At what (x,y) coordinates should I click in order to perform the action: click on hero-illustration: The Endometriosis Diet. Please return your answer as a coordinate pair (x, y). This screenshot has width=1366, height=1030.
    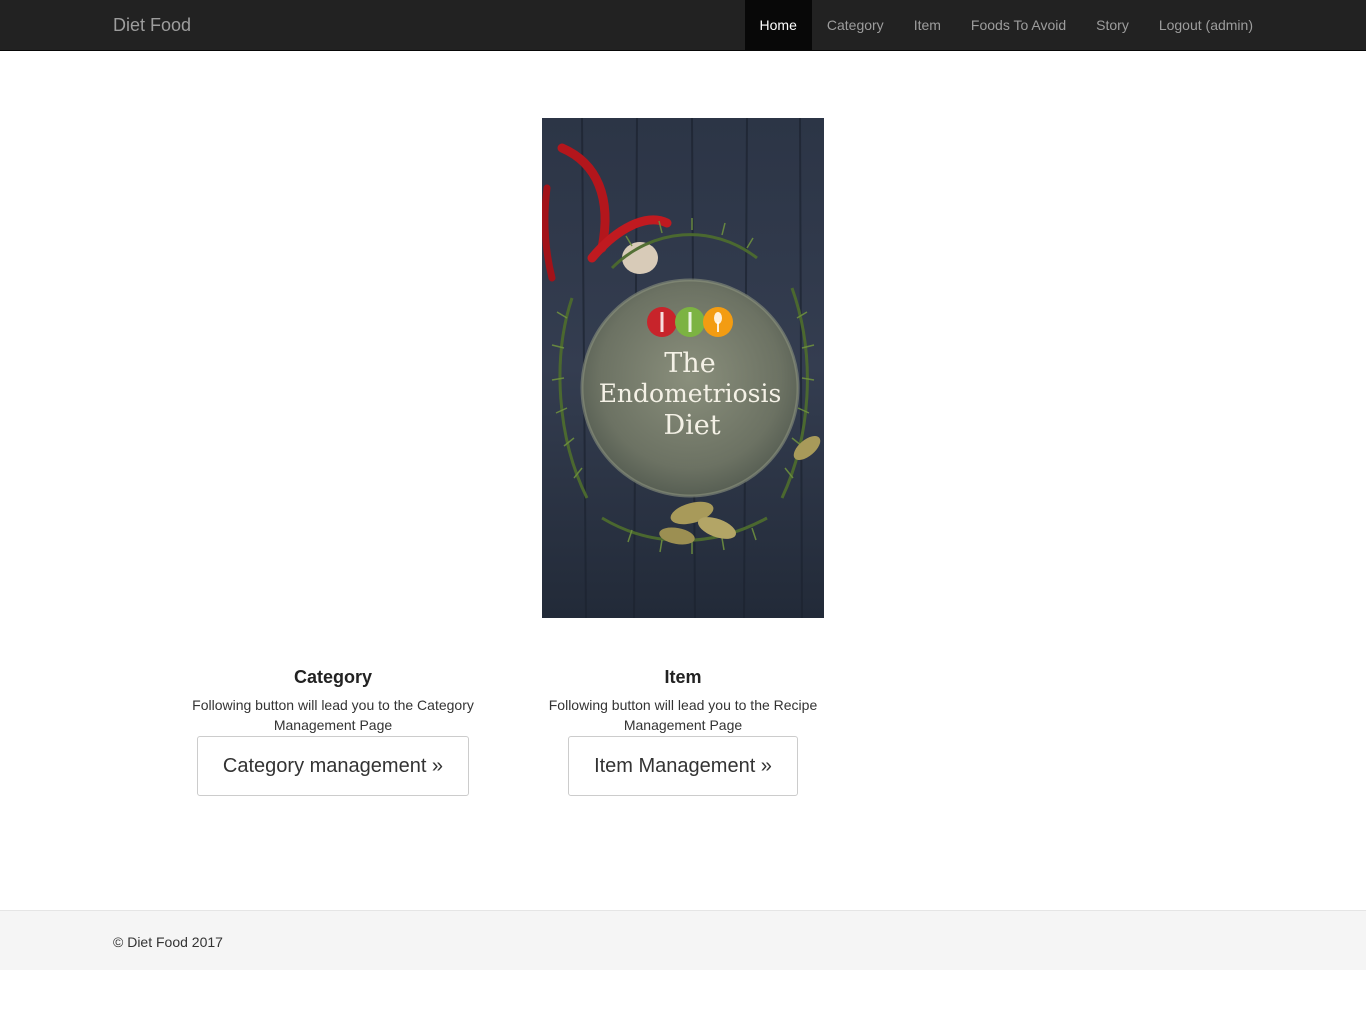
    Looking at the image, I should click on (683, 368).